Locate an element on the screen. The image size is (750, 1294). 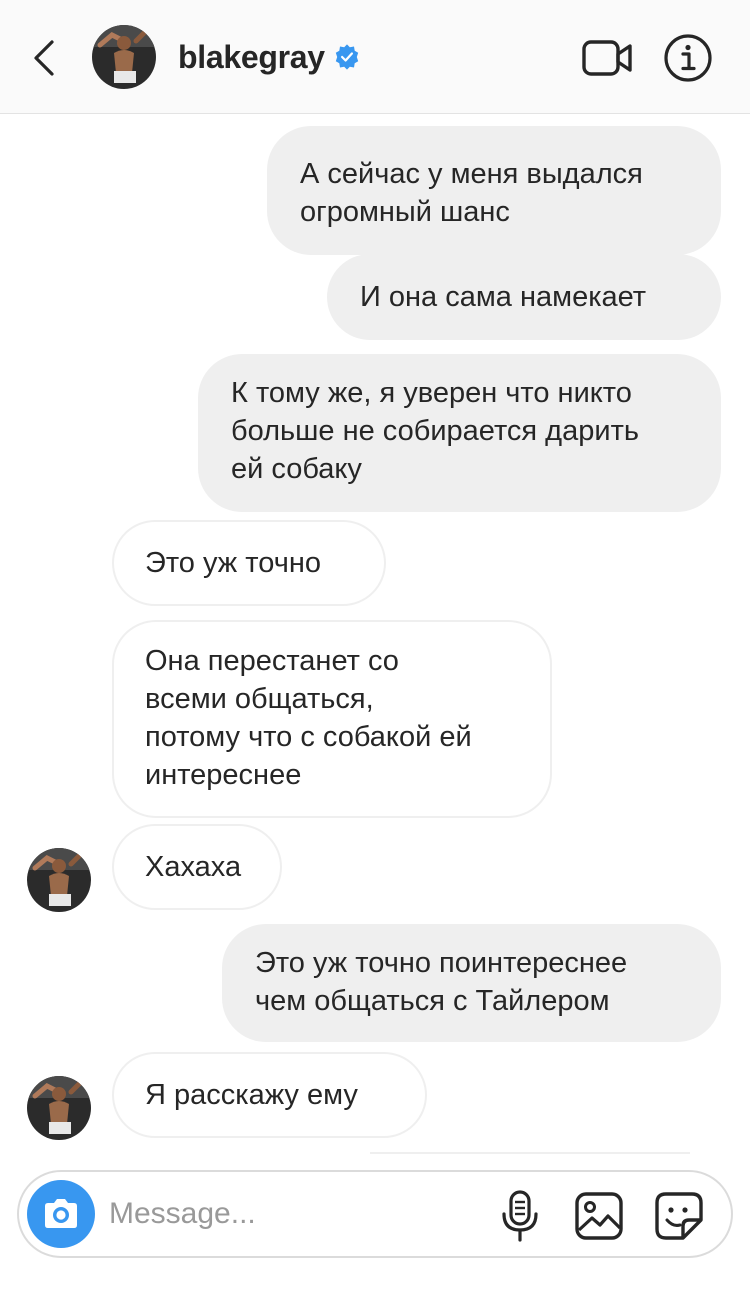
message-bubble-incoming: Это уж точно is located at coordinates (249, 563).